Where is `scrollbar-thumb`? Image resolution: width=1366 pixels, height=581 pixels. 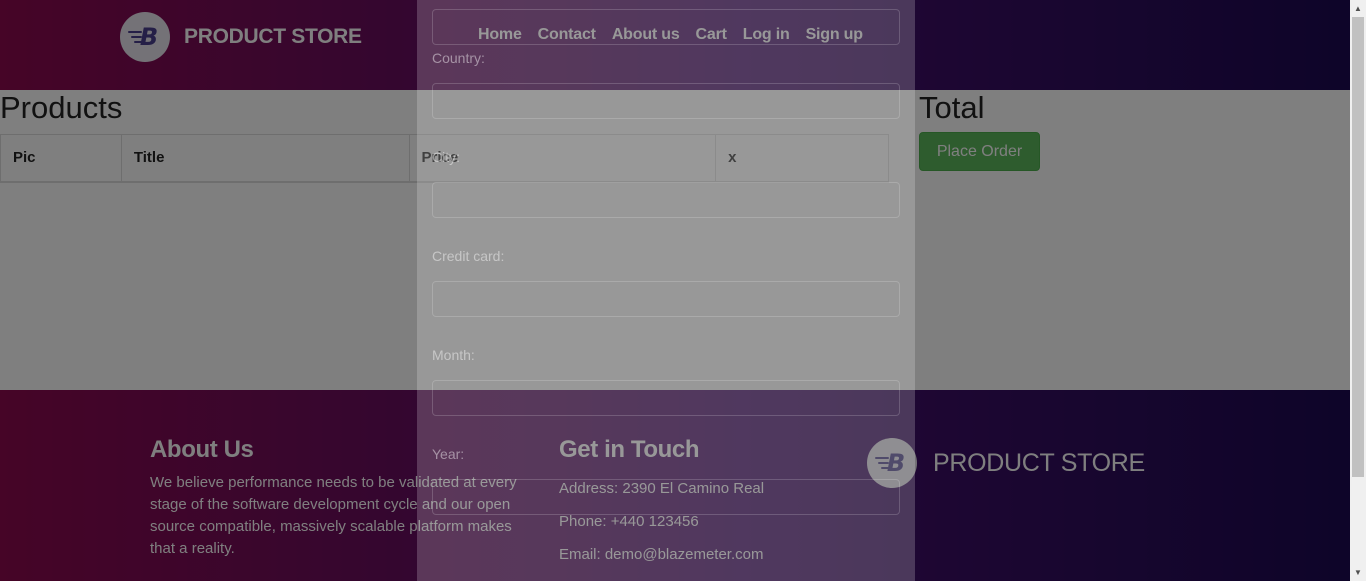
scrollbar-thumb is located at coordinates (1358, 247).